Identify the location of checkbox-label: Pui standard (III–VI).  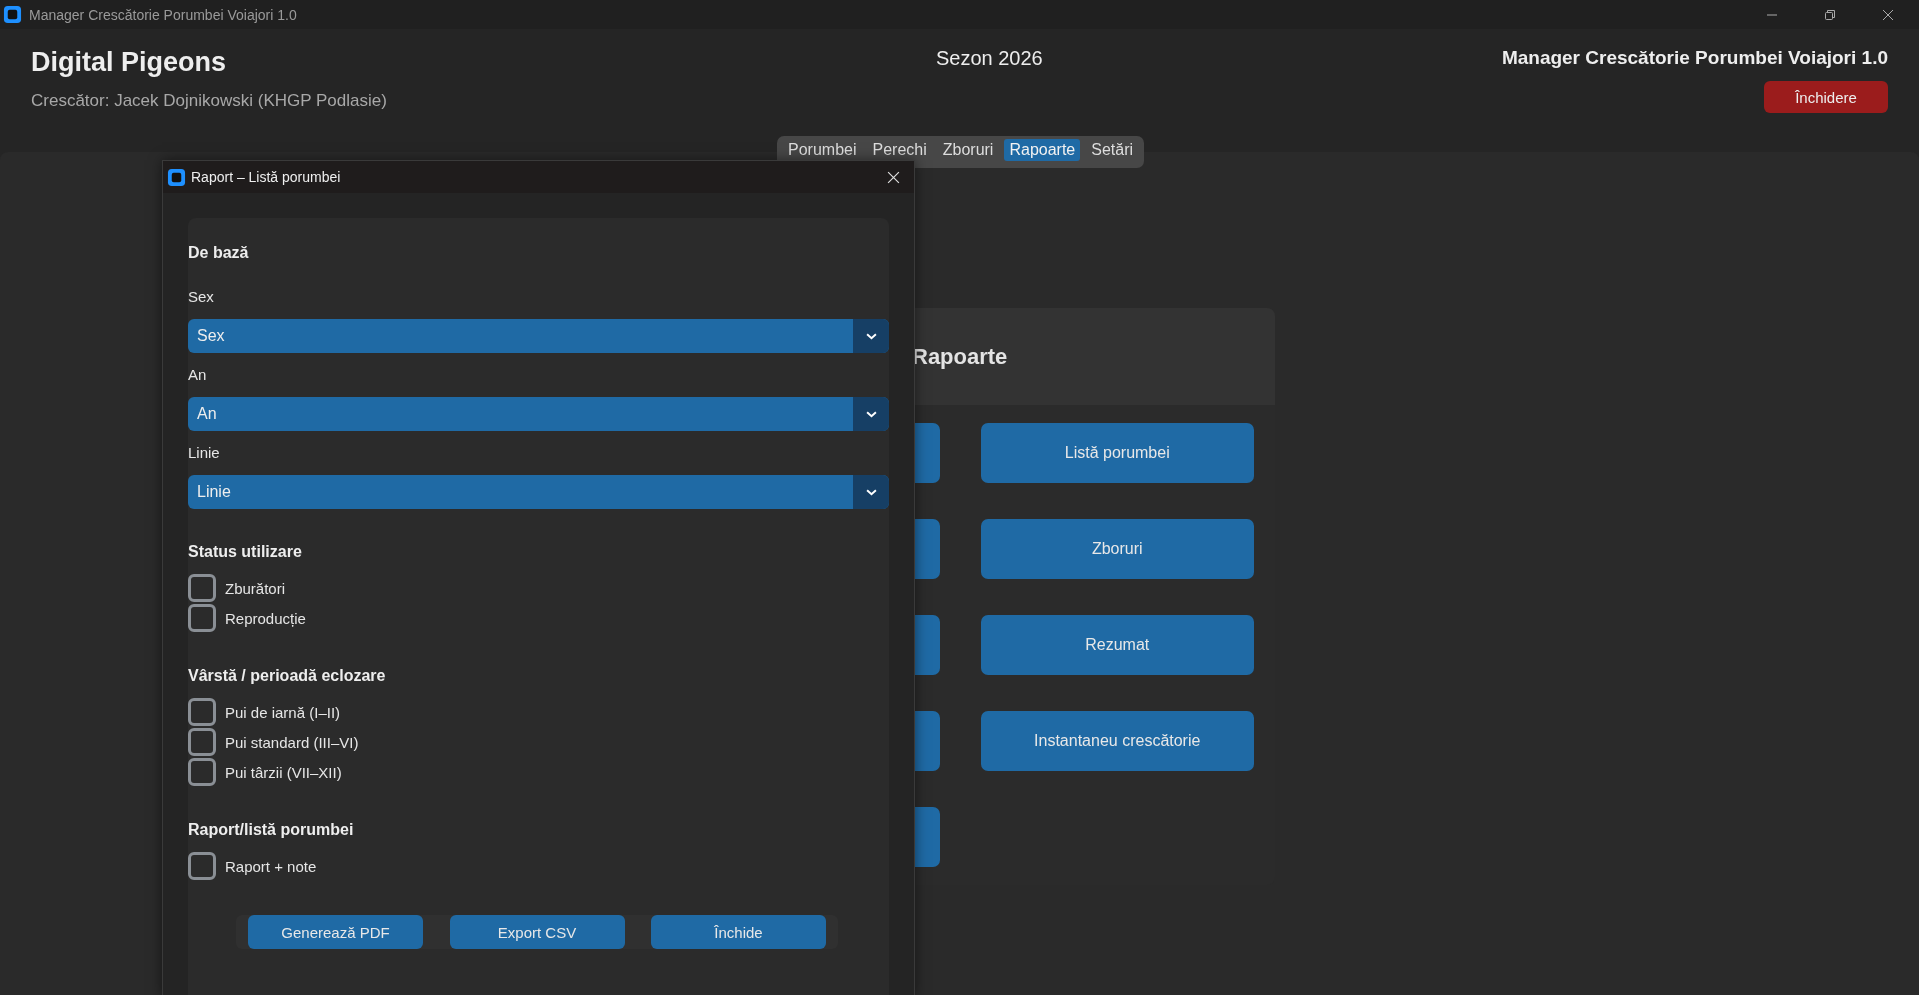
(292, 742).